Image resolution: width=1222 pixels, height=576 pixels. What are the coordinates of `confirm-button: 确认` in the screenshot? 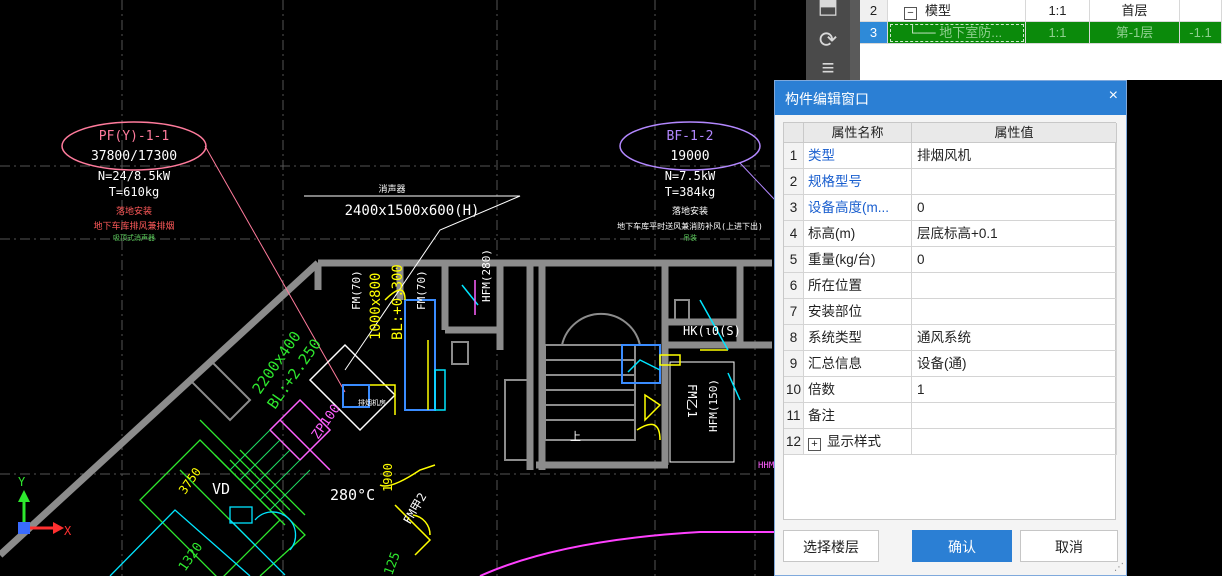 It's located at (962, 546).